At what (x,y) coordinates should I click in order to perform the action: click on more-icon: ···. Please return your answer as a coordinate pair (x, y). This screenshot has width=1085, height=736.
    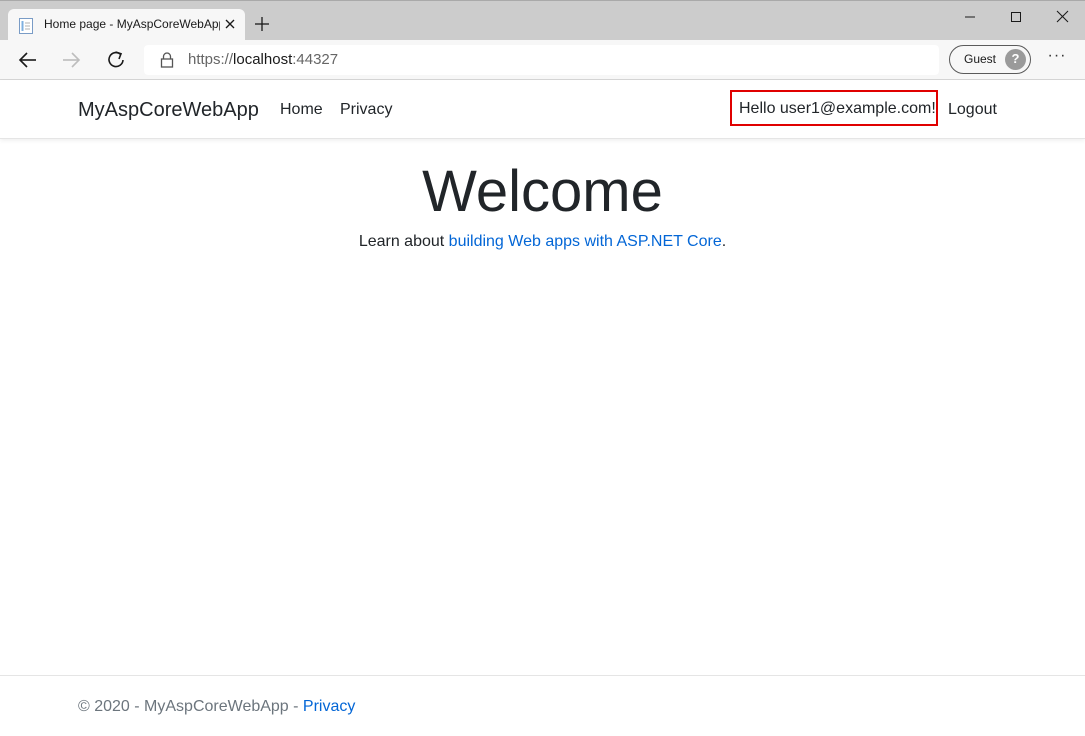
    Looking at the image, I should click on (1057, 58).